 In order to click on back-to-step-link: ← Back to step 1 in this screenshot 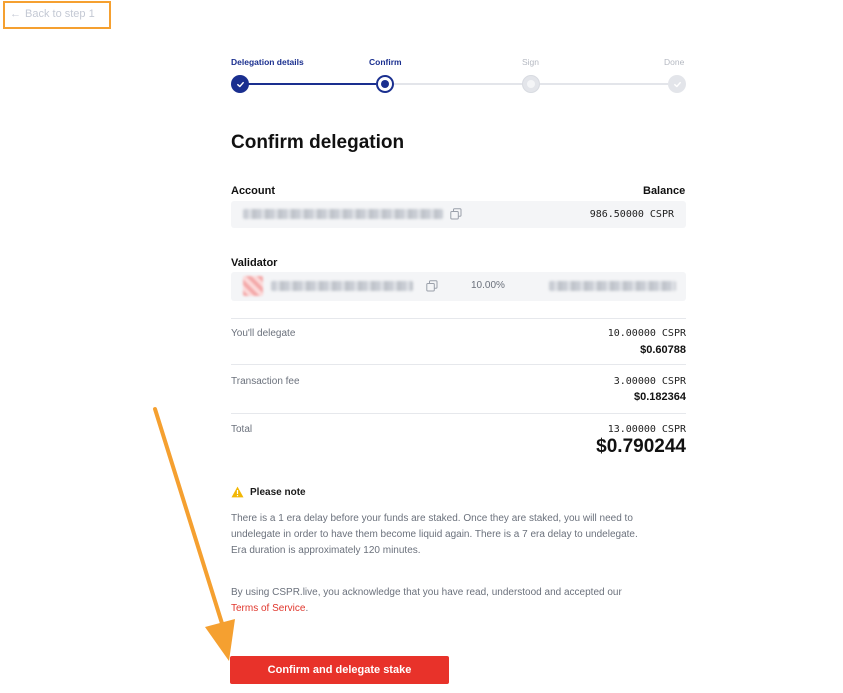, I will do `click(52, 14)`.